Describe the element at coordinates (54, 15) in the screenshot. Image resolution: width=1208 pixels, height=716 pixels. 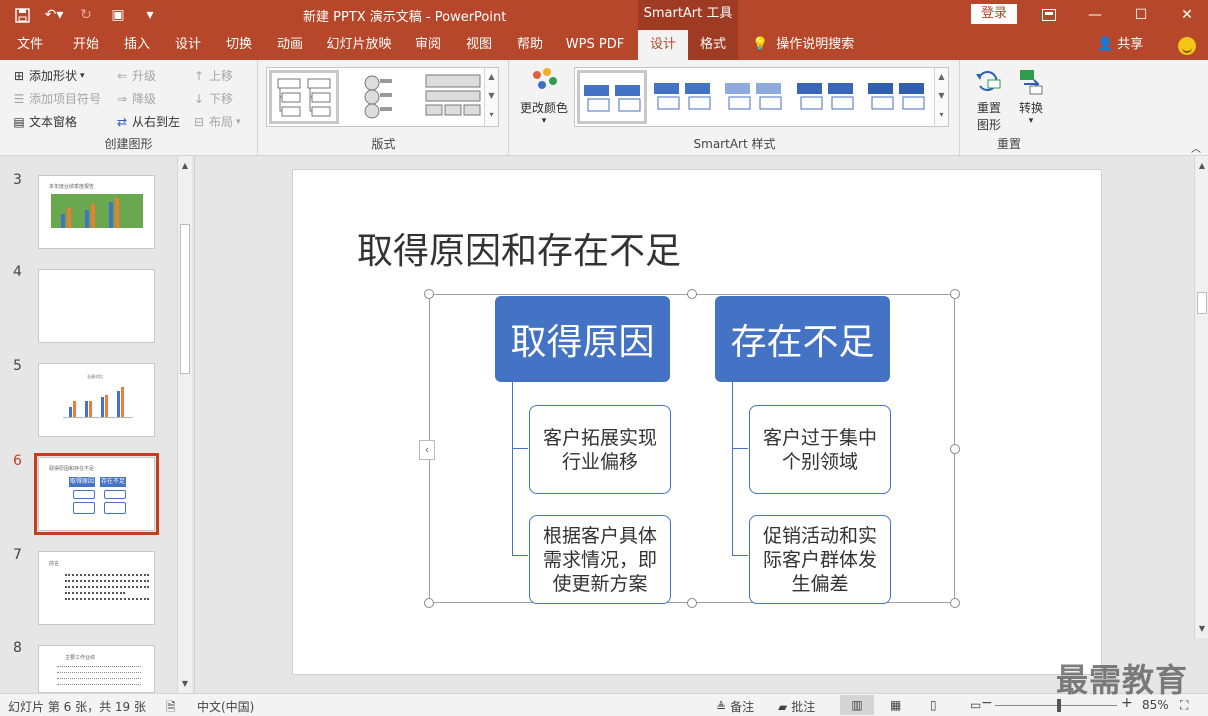
I see `undo-icon: ↶▾` at that location.